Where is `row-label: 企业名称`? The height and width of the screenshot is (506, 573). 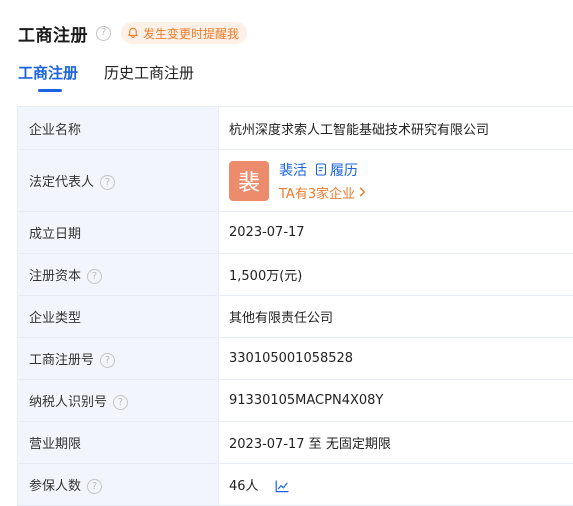
row-label: 企业名称 is located at coordinates (118, 128).